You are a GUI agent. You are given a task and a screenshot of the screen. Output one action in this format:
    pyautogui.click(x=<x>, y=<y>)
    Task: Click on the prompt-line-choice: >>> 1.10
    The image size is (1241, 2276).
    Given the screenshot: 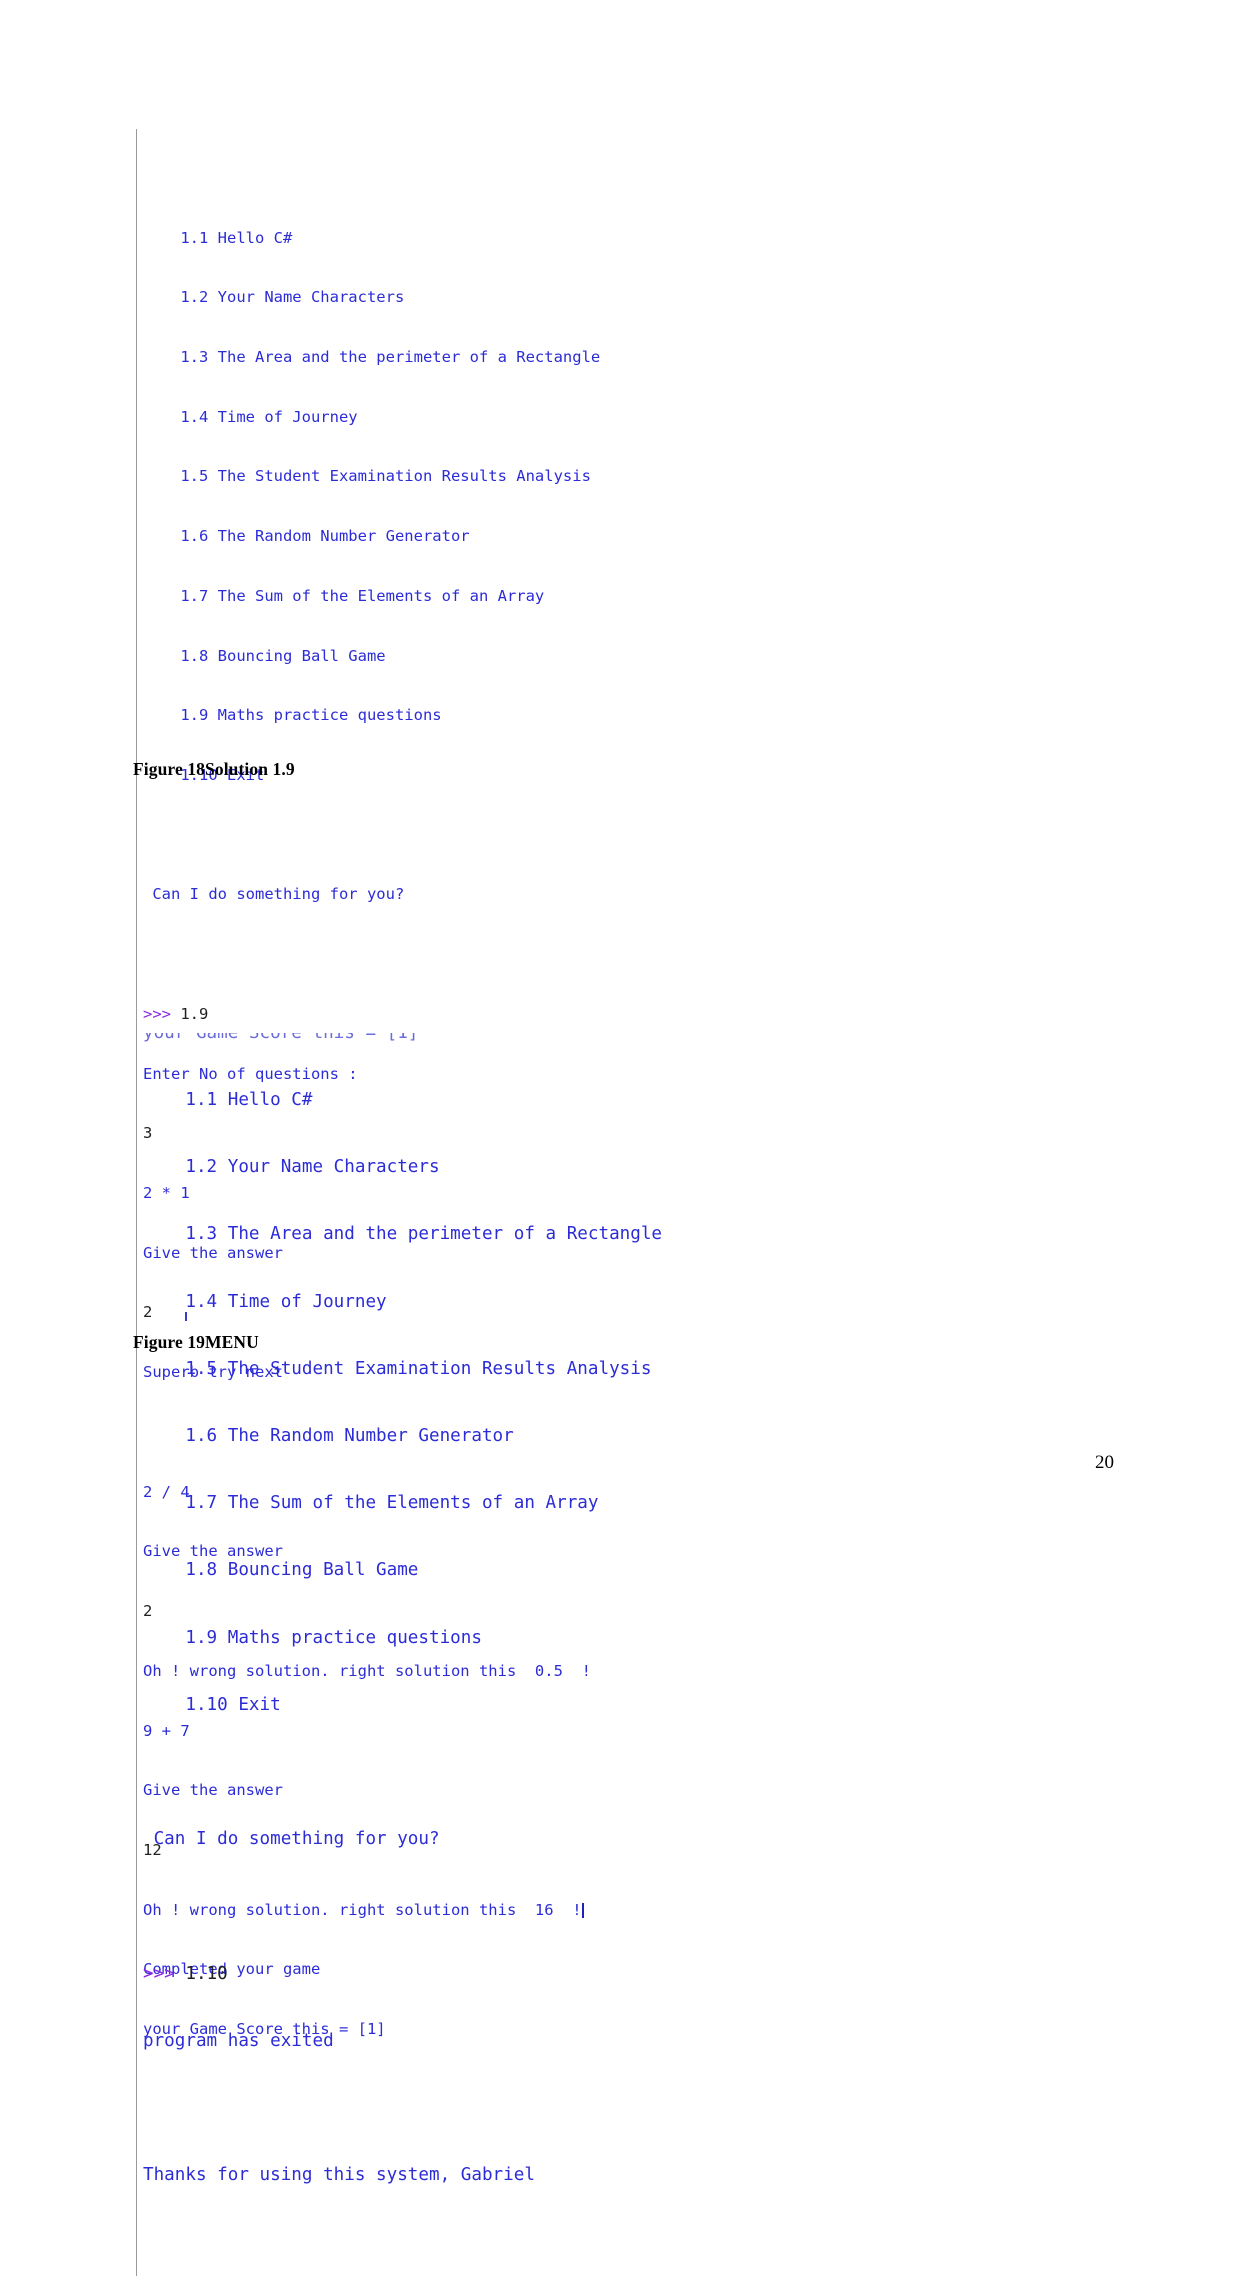 What is the action you would take?
    pyautogui.click(x=402, y=1974)
    